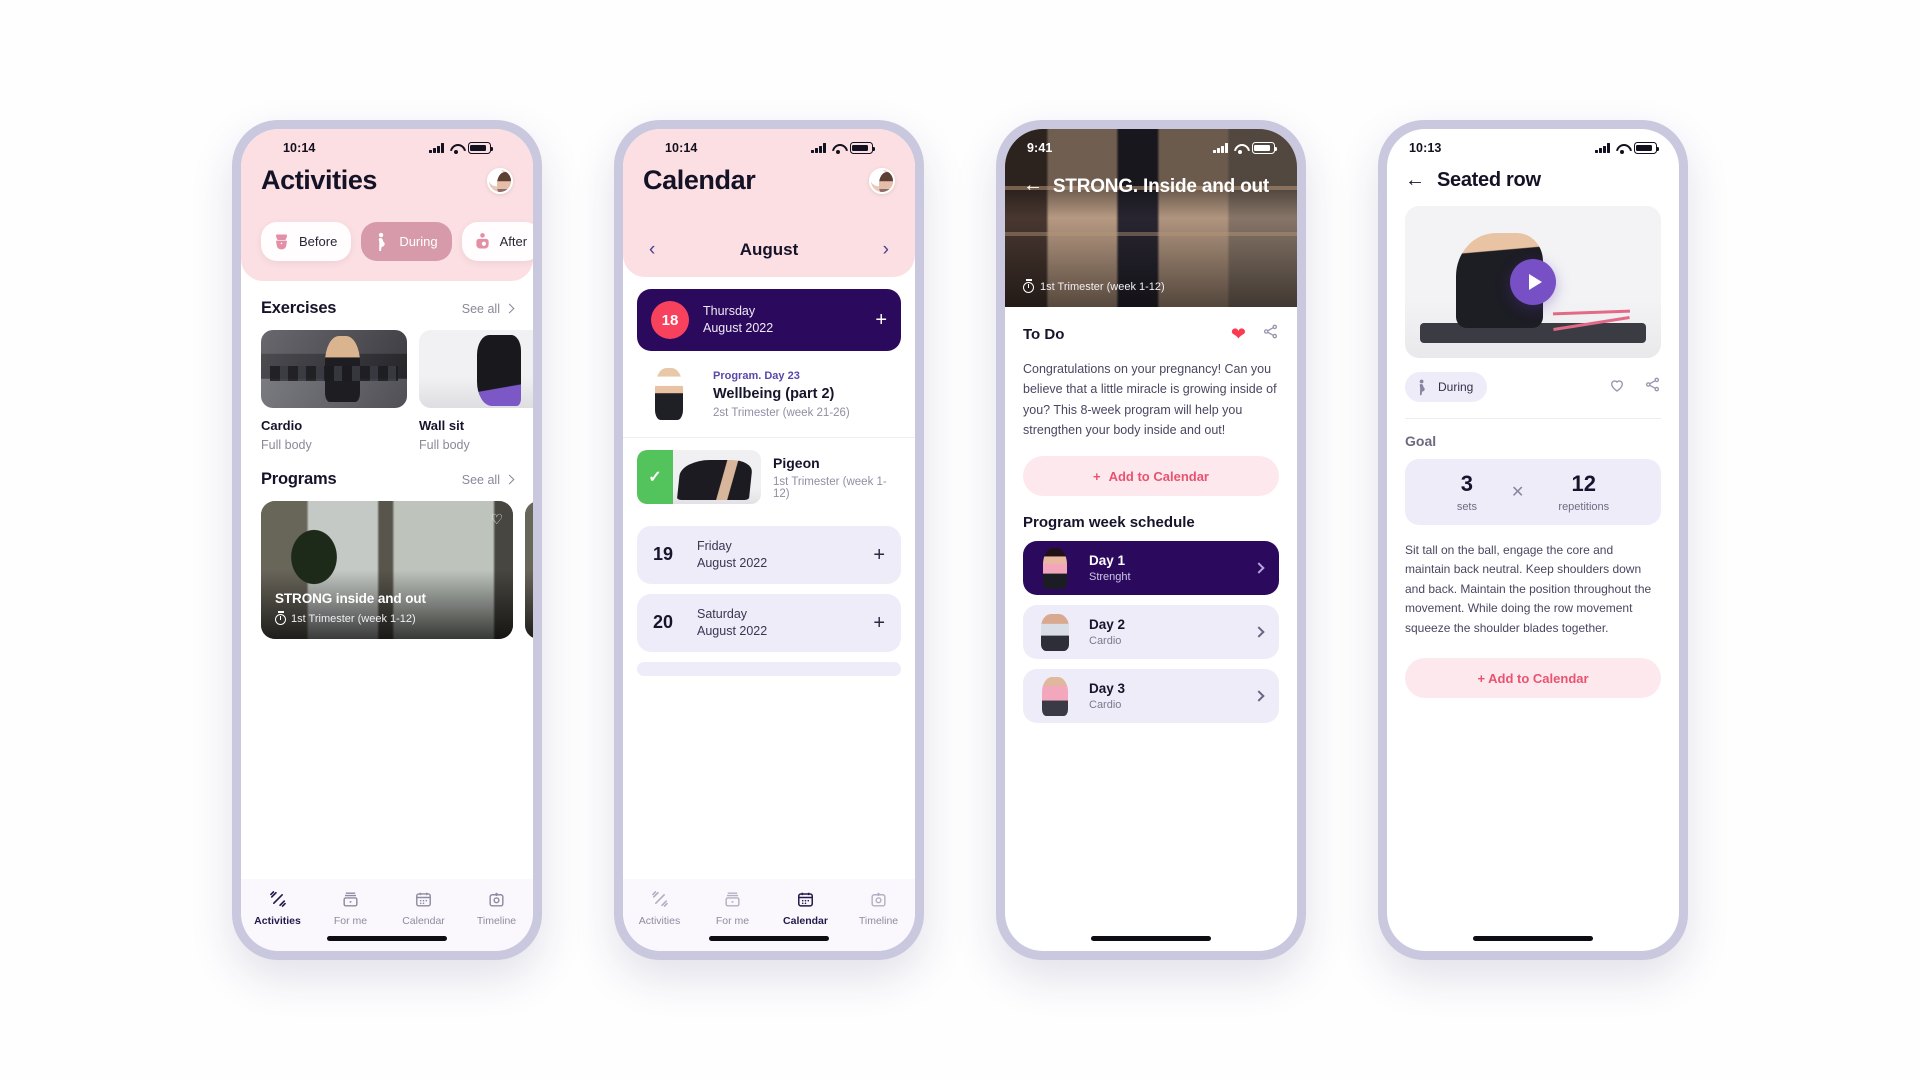  What do you see at coordinates (350, 899) in the screenshot?
I see `video-stack-icon` at bounding box center [350, 899].